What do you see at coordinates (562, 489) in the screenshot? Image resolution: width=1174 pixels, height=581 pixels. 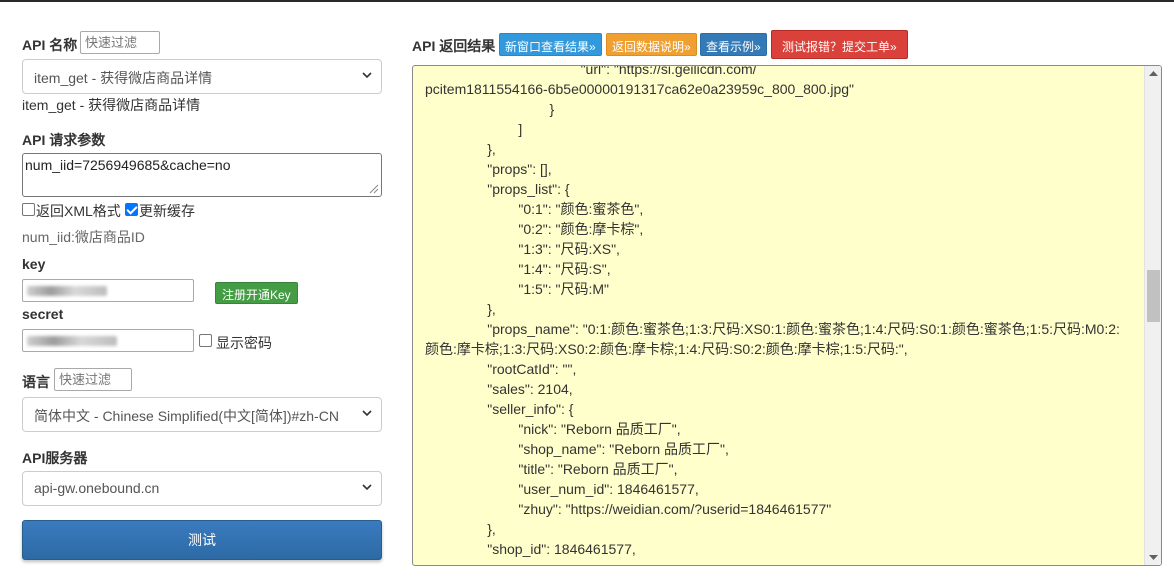 I see `result-line: "user_num_id": 1846461577,` at bounding box center [562, 489].